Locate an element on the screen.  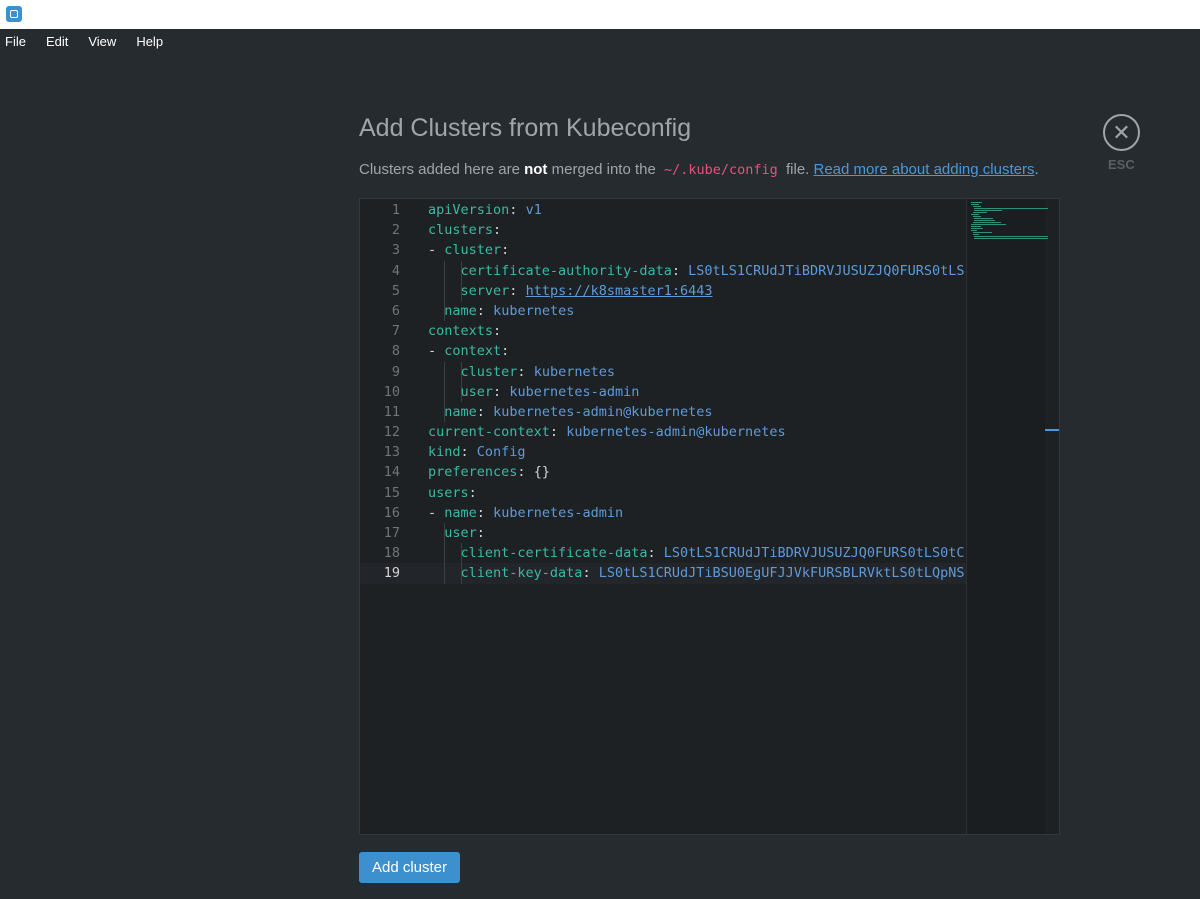
code-line: 16 - name: kubernetes-admin is located at coordinates (663, 513).